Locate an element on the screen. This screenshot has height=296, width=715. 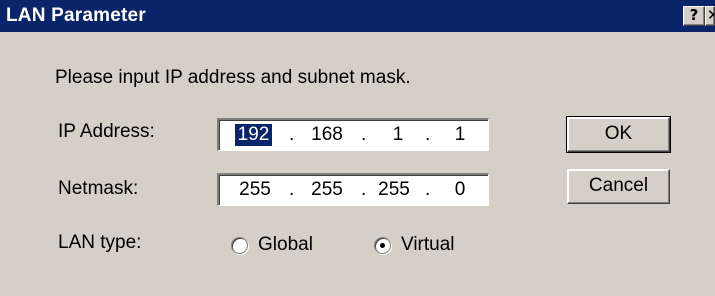
radio-virtual-circle is located at coordinates (382, 245).